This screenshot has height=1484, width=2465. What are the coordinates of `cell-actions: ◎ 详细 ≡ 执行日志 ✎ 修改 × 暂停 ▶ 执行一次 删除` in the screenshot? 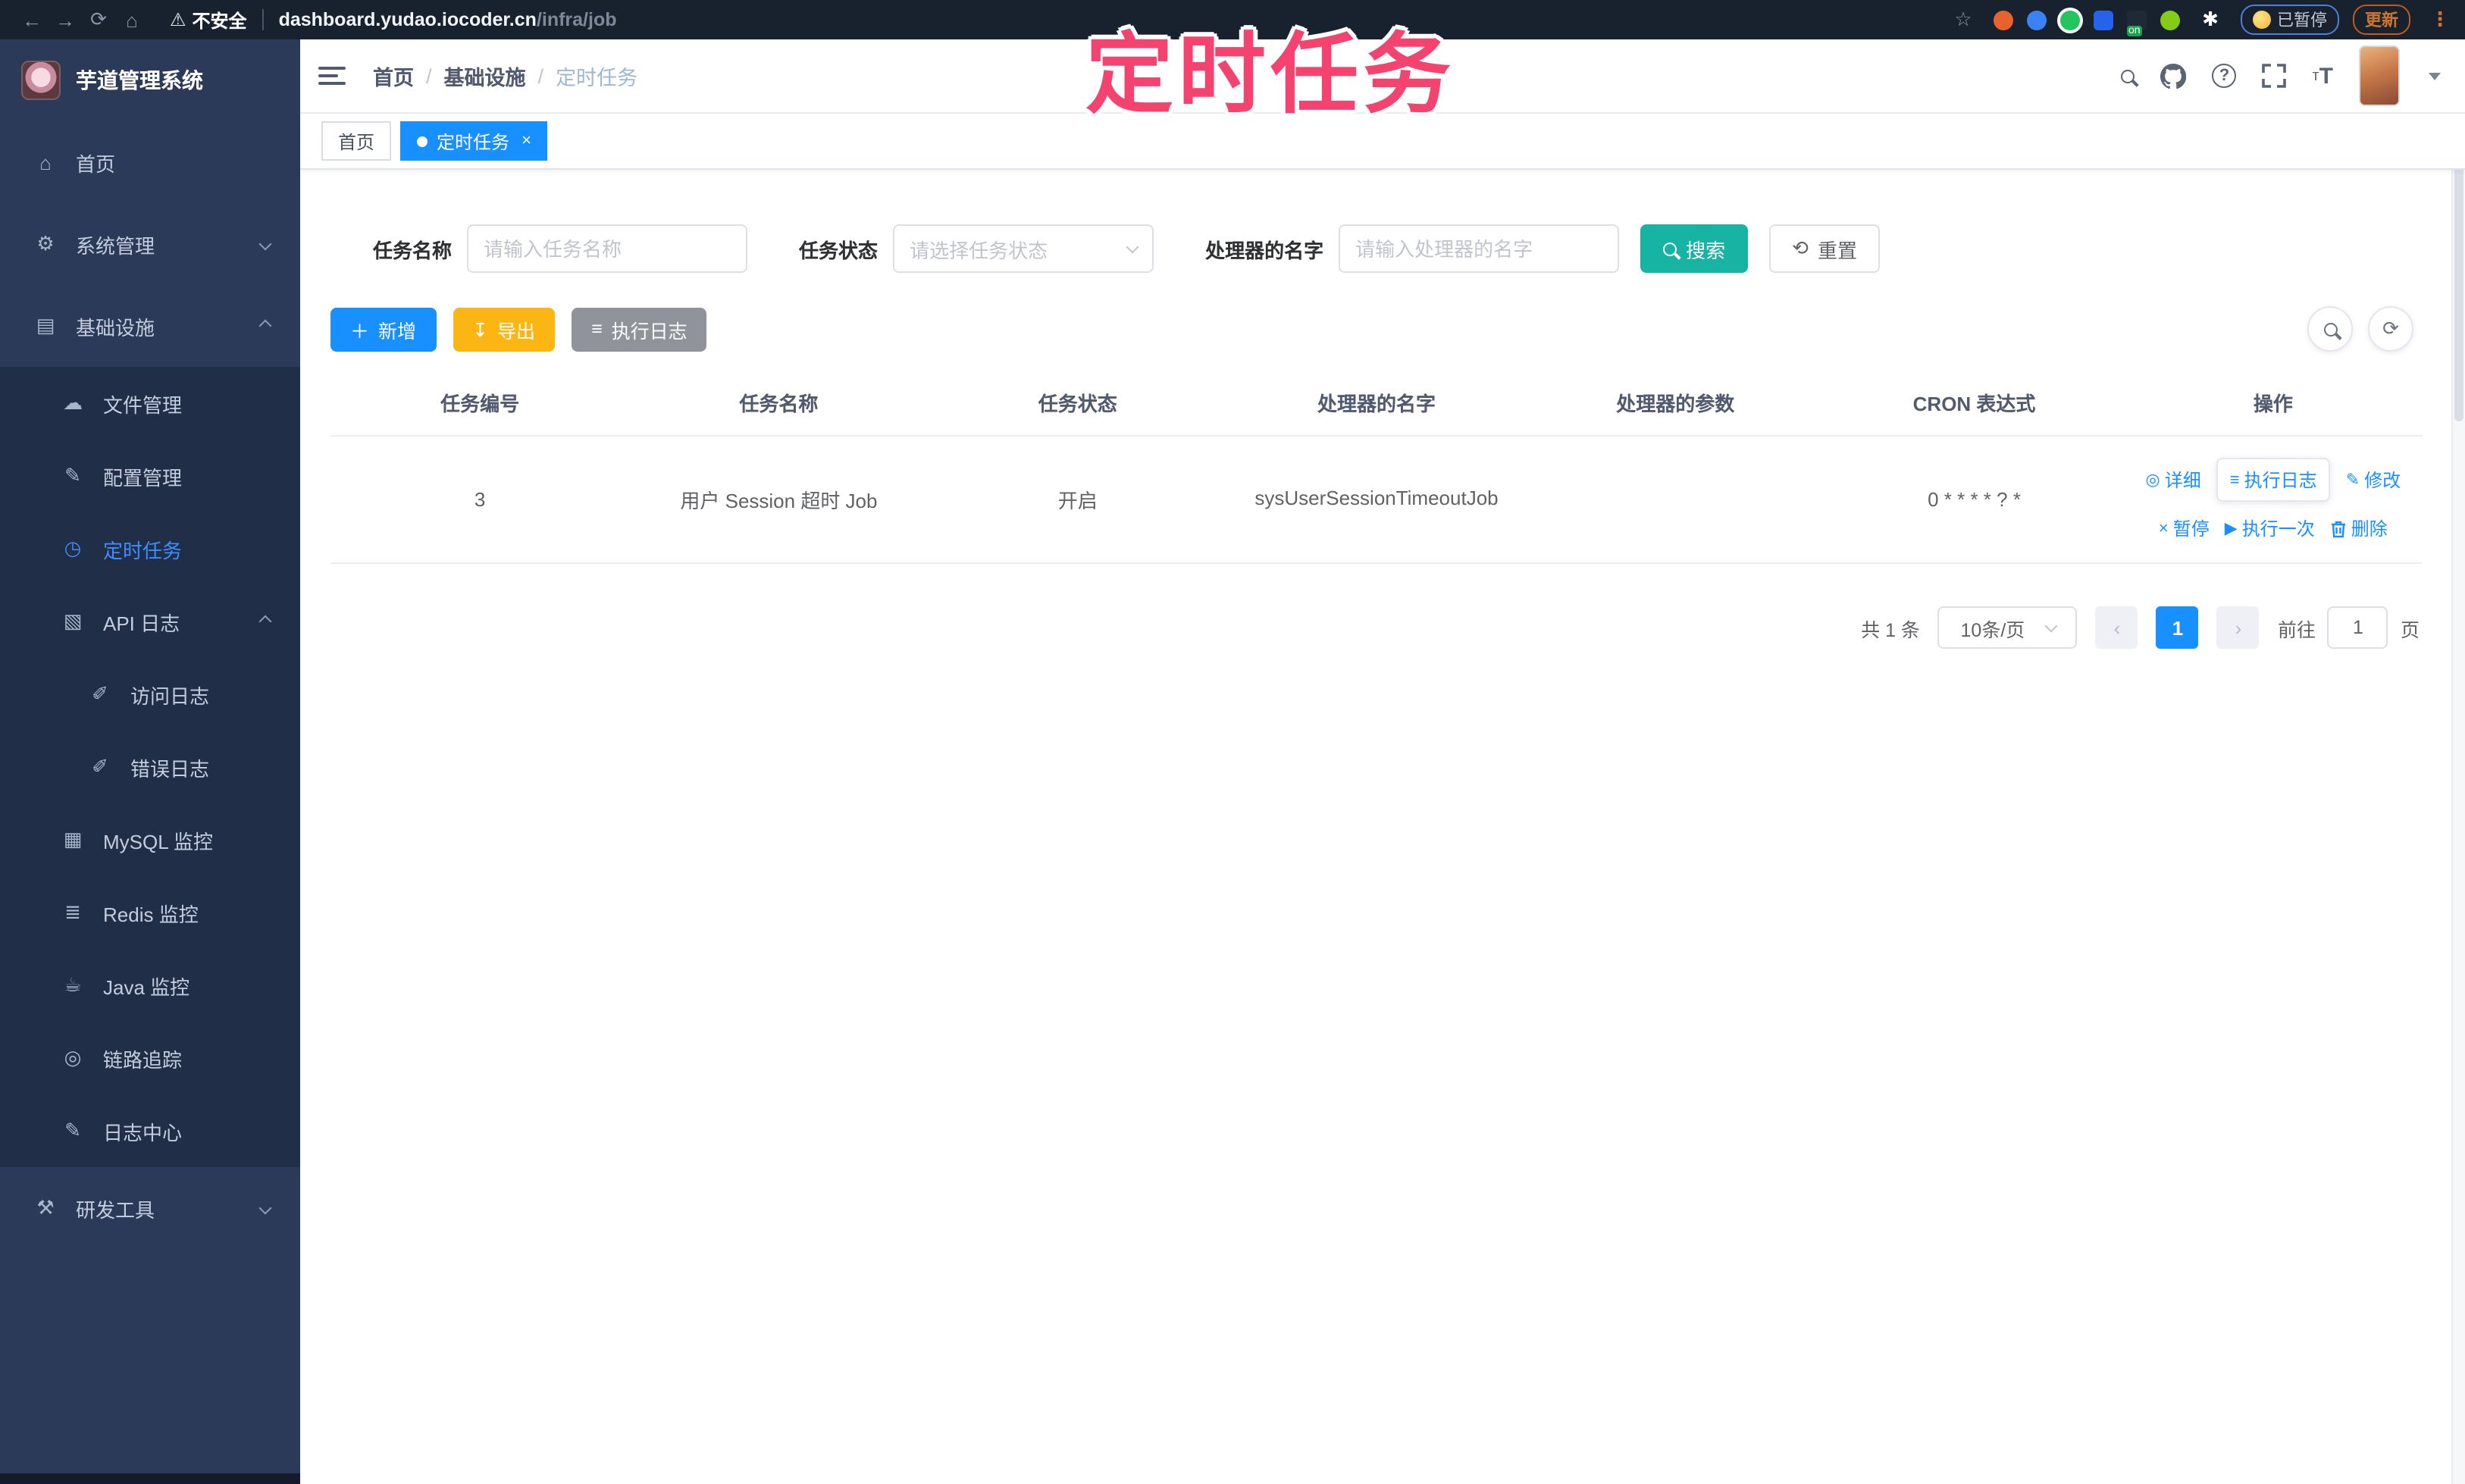 It's located at (2273, 500).